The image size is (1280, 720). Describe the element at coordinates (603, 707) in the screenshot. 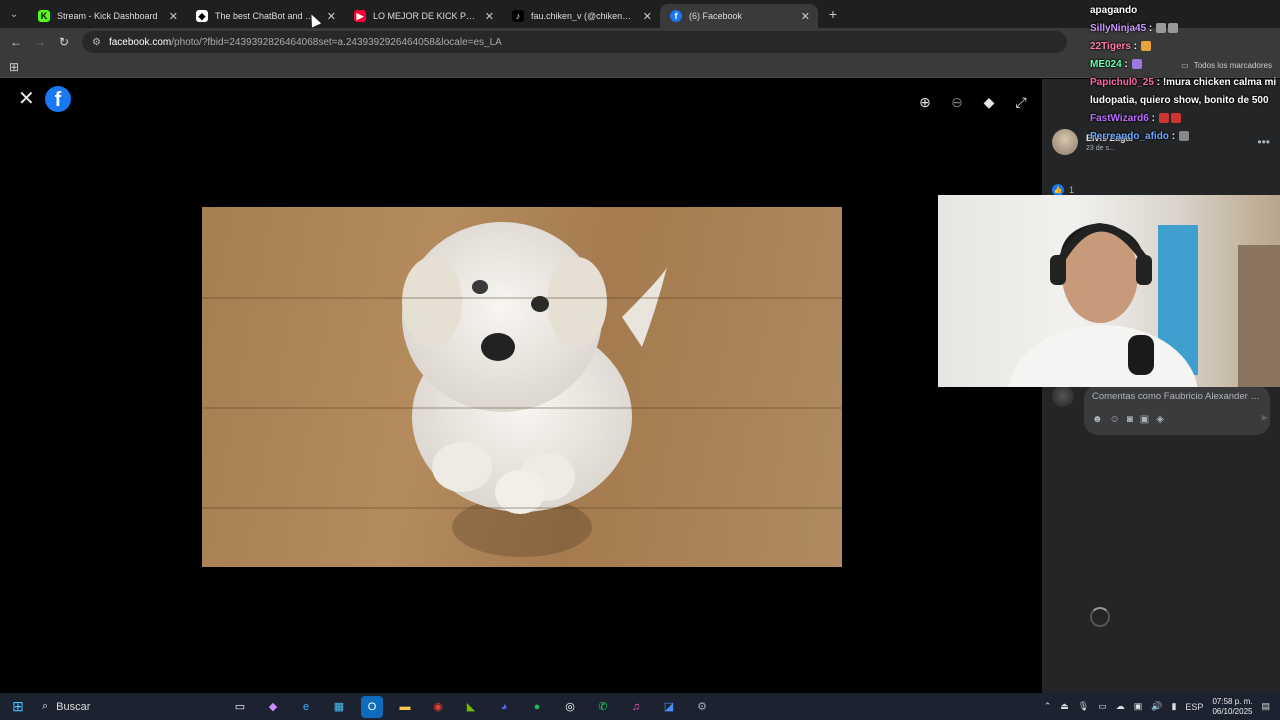

I see `whatsapp-icon: ✆` at that location.